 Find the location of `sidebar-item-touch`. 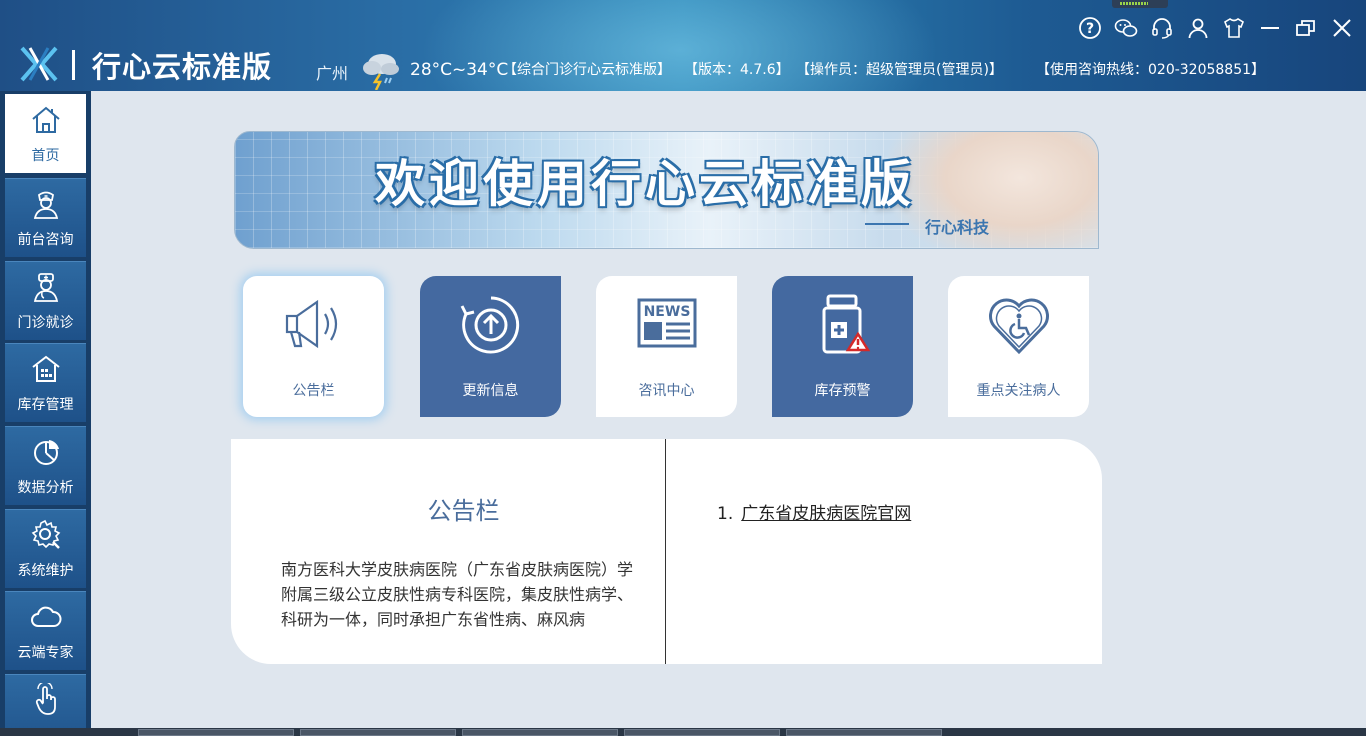

sidebar-item-touch is located at coordinates (45, 705).